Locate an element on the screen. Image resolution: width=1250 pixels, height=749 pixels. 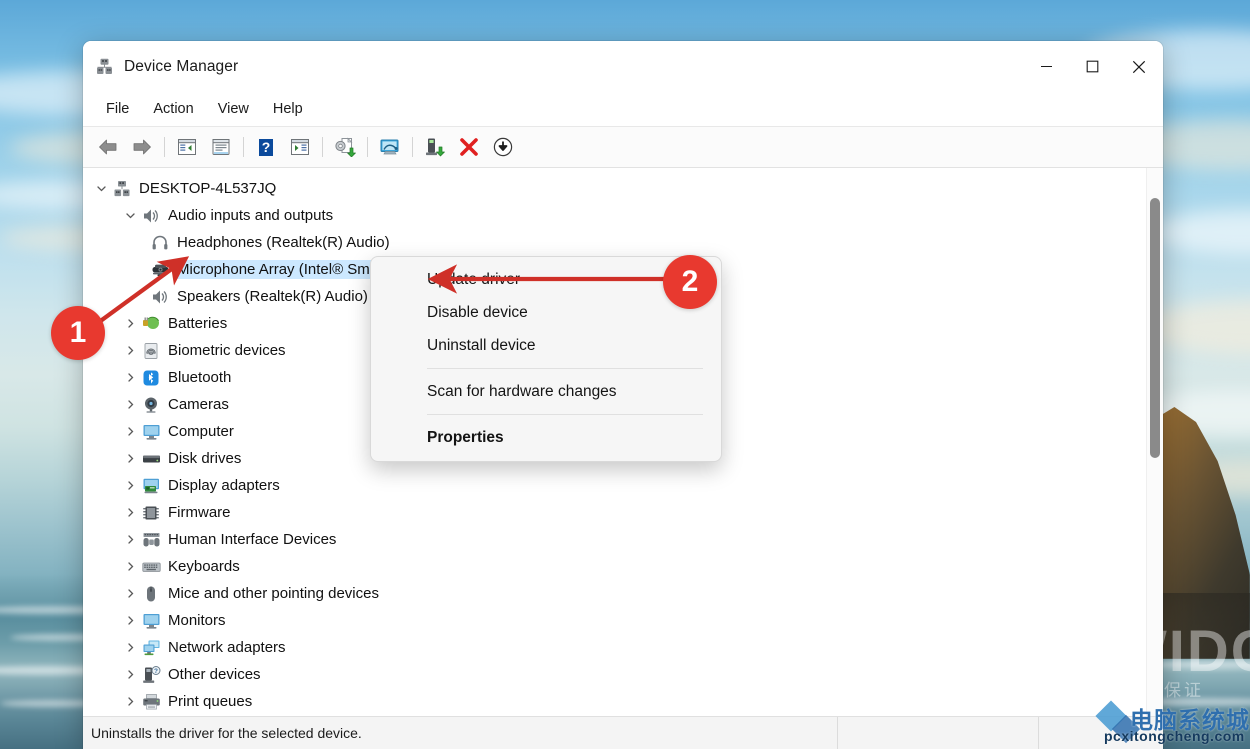
tree-item-display-adapters: Display adapters is located at coordinates (614, 485).